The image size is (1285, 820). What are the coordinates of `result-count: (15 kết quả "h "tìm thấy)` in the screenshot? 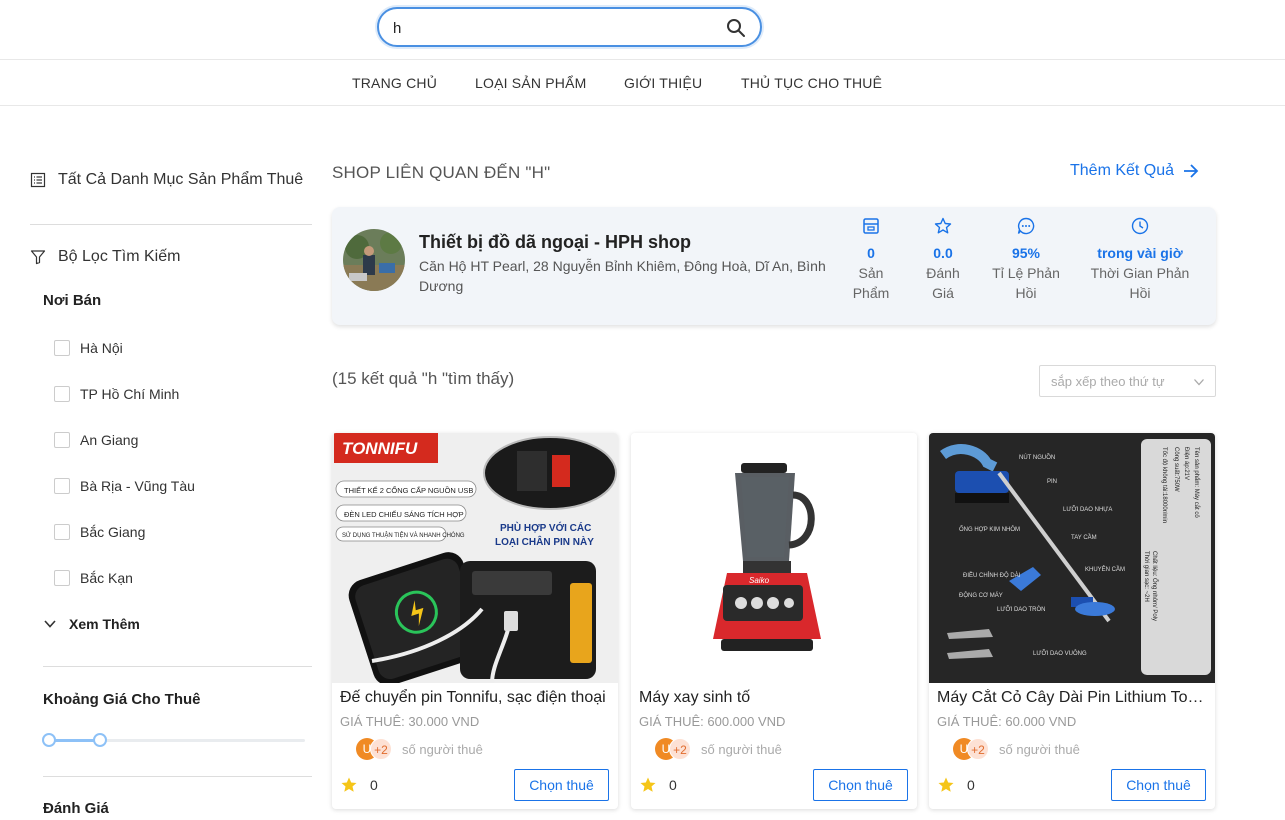 It's located at (423, 378).